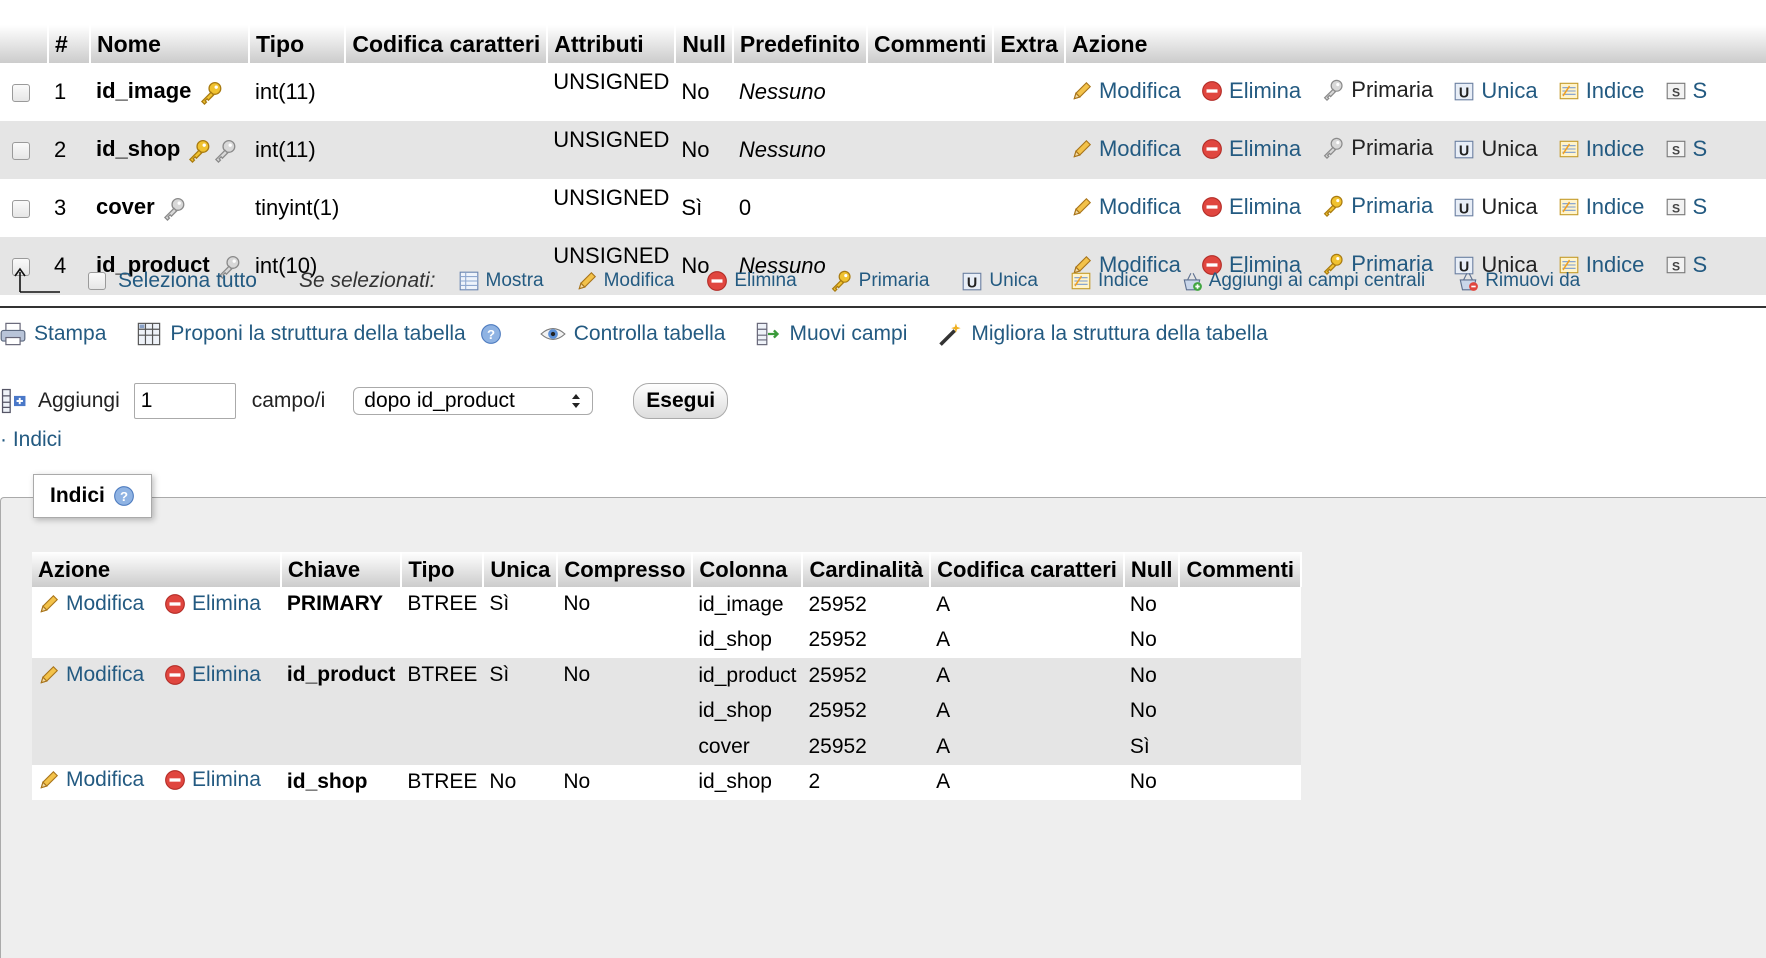 This screenshot has height=958, width=1766. What do you see at coordinates (972, 281) in the screenshot?
I see `unique-icon` at bounding box center [972, 281].